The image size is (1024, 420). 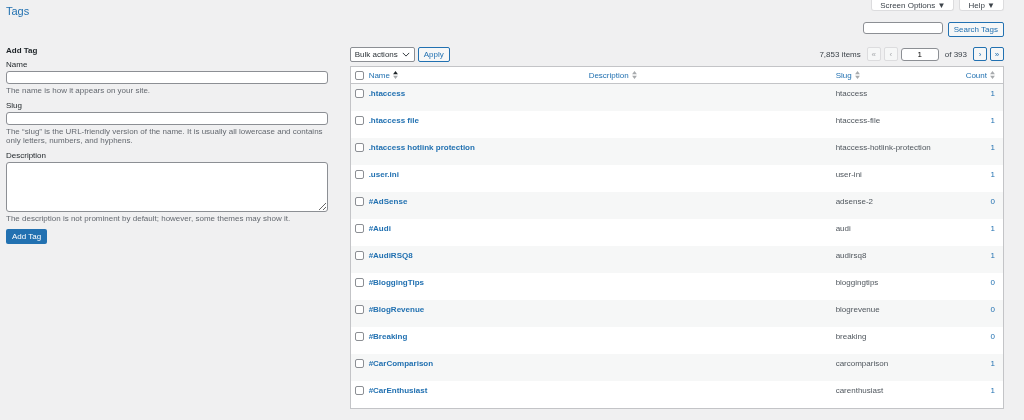 I want to click on search-field, so click(x=902, y=28).